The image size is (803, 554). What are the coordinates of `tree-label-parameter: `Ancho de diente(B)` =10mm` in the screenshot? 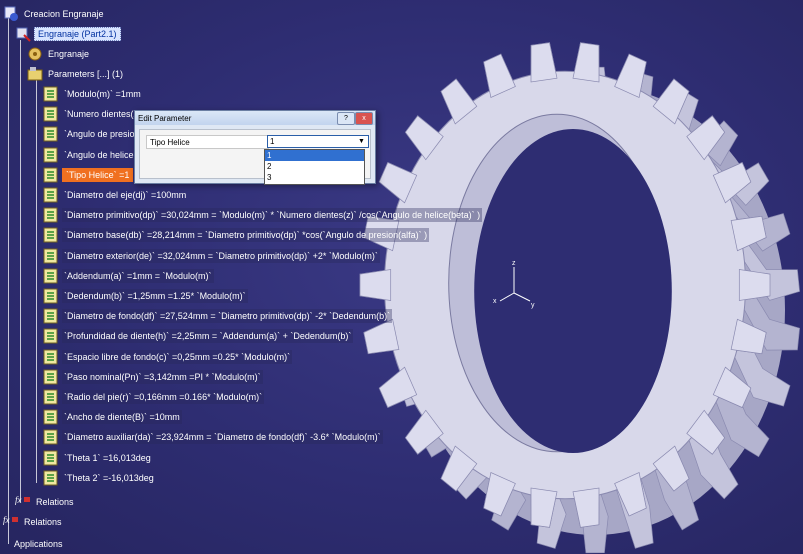 It's located at (122, 417).